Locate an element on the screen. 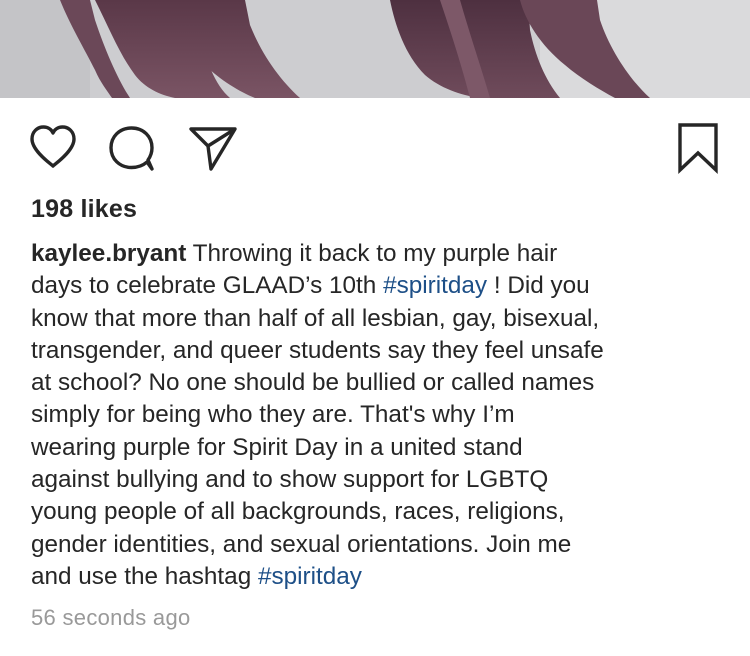 This screenshot has height=656, width=750. caption-text: days to celebrate GLAAD’s 10th is located at coordinates (207, 286).